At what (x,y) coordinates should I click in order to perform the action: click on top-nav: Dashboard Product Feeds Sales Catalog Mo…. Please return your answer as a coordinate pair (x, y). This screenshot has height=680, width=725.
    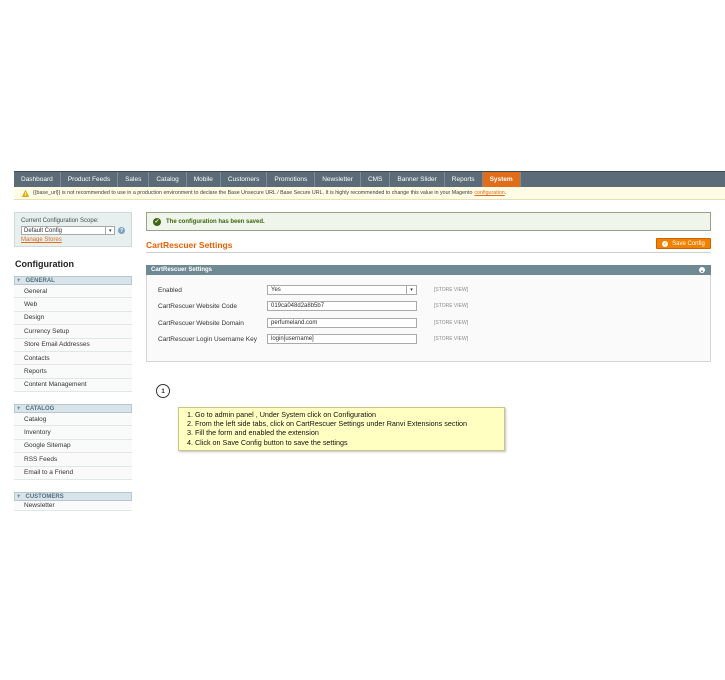
    Looking at the image, I should click on (369, 179).